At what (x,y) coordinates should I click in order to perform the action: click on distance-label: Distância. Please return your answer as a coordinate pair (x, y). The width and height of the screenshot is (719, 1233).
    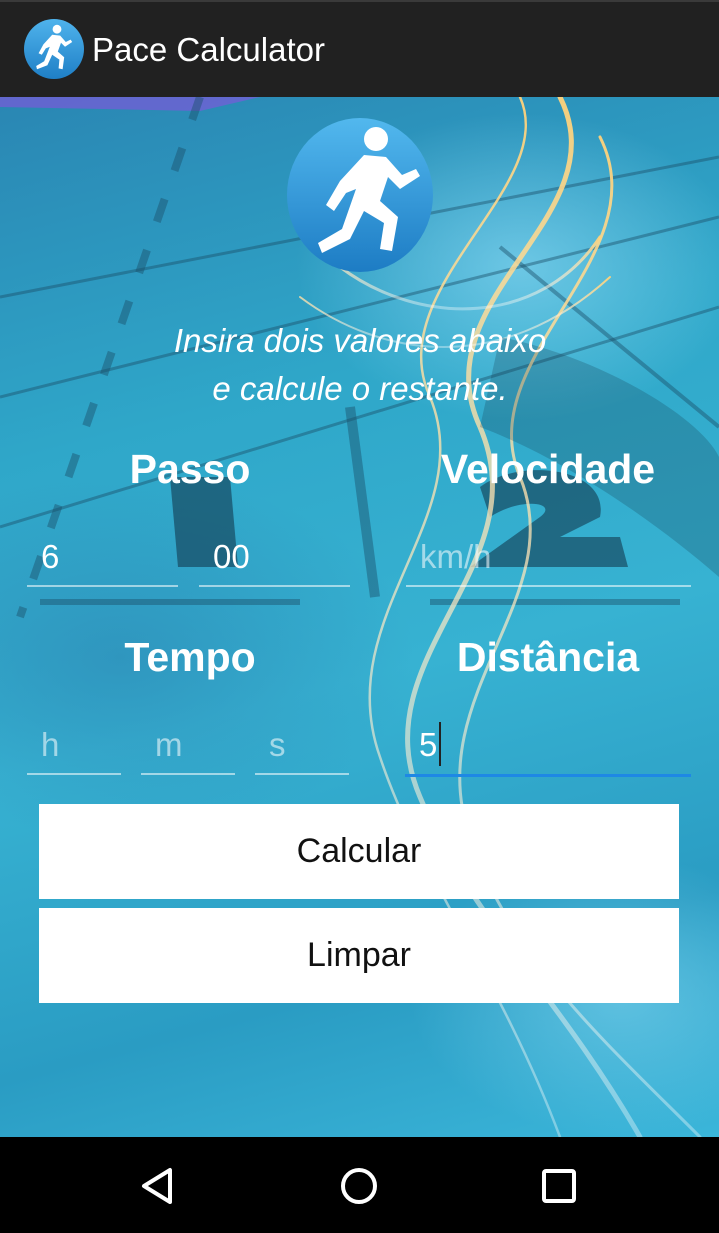
    Looking at the image, I should click on (548, 657).